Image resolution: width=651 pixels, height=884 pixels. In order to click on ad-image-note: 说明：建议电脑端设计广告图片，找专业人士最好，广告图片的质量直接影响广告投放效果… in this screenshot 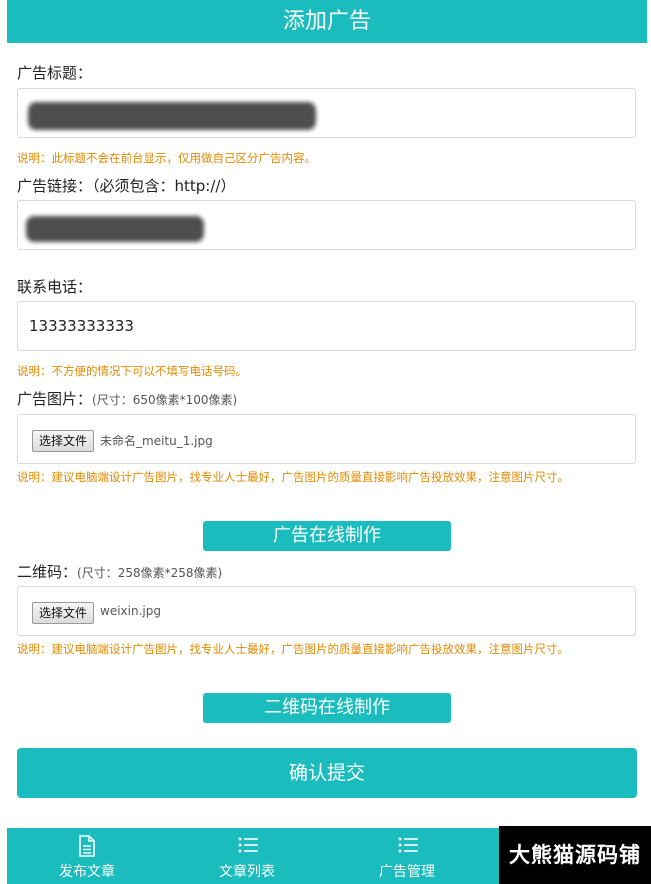, I will do `click(293, 477)`.